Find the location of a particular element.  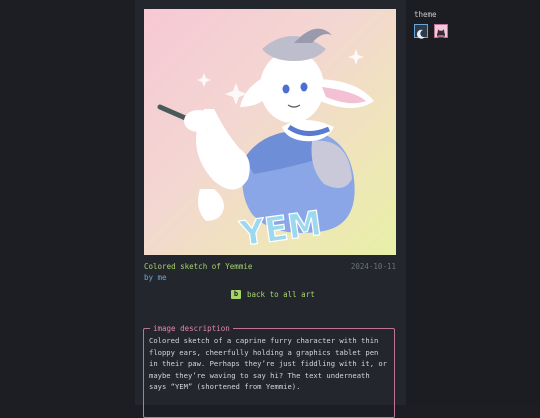

theme-dark-button is located at coordinates (421, 31).